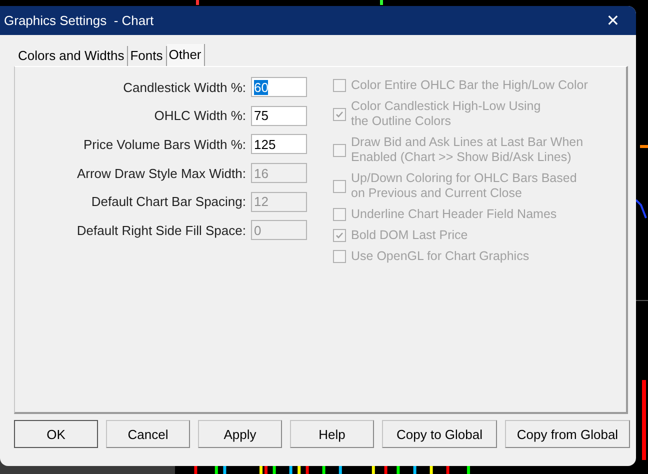 This screenshot has width=648, height=474. I want to click on field-label: Price Volume Bars Width %:, so click(164, 144).